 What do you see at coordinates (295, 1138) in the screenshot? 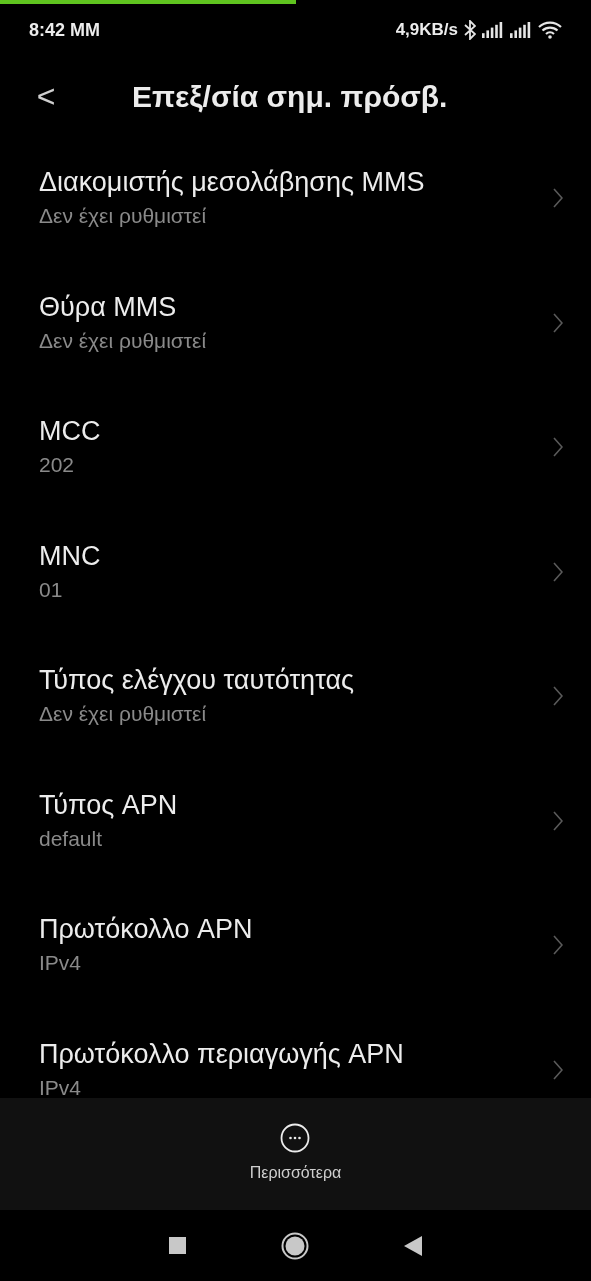
I see `more-icon` at bounding box center [295, 1138].